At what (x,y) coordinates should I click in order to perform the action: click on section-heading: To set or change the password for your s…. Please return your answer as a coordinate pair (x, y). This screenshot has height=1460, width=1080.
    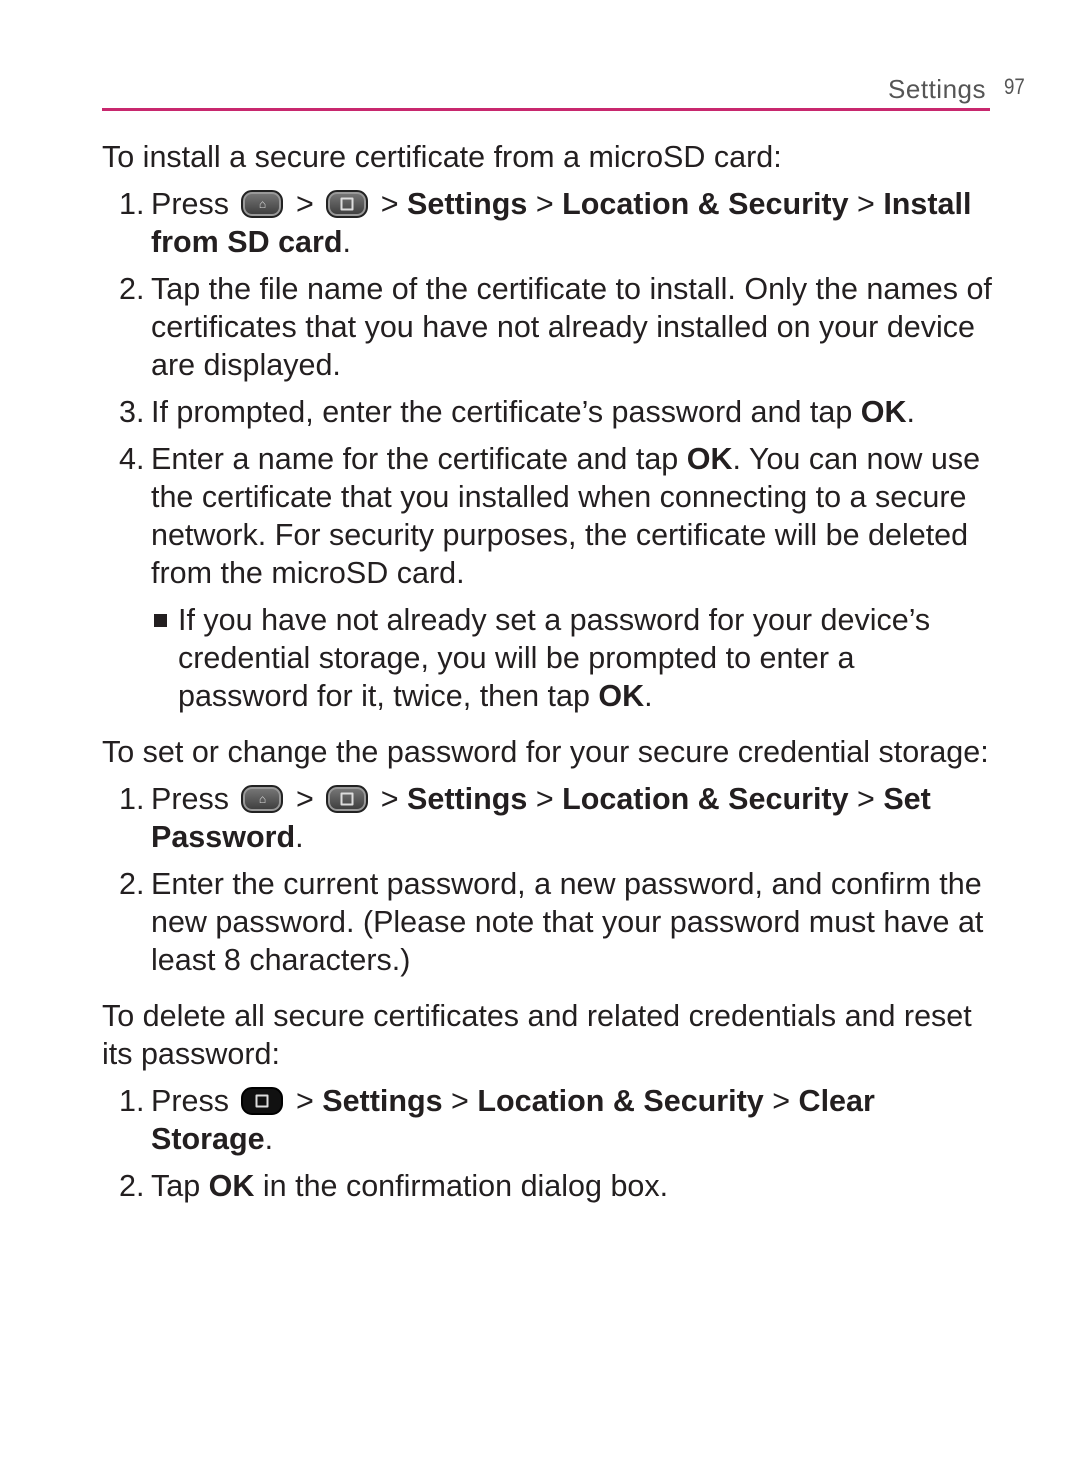
    Looking at the image, I should click on (545, 752).